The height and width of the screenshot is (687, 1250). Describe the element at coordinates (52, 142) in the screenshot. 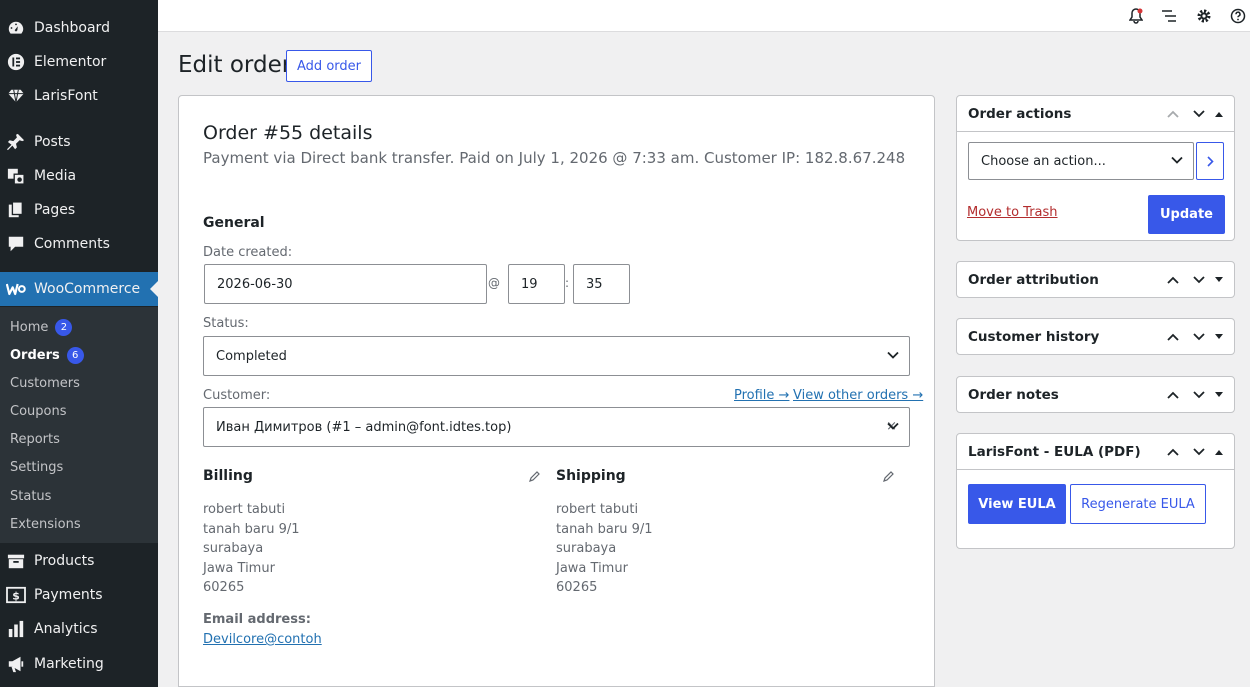

I see `sidebar-item-label: Posts` at that location.